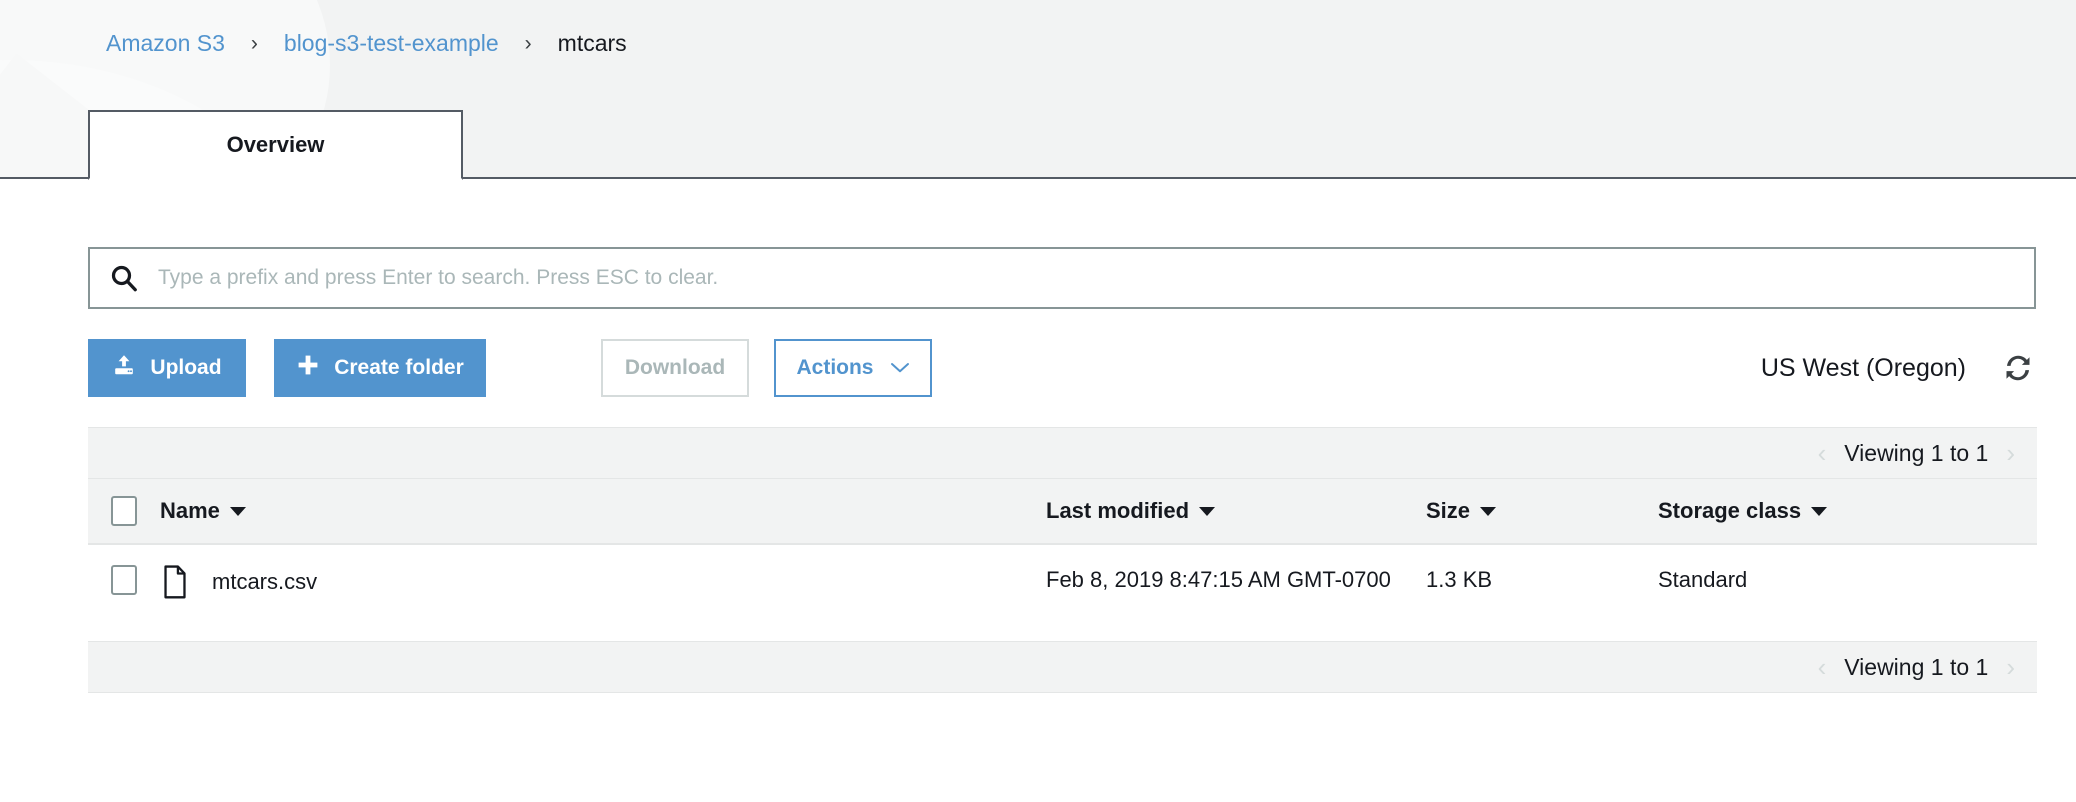  I want to click on row-select-cell, so click(124, 580).